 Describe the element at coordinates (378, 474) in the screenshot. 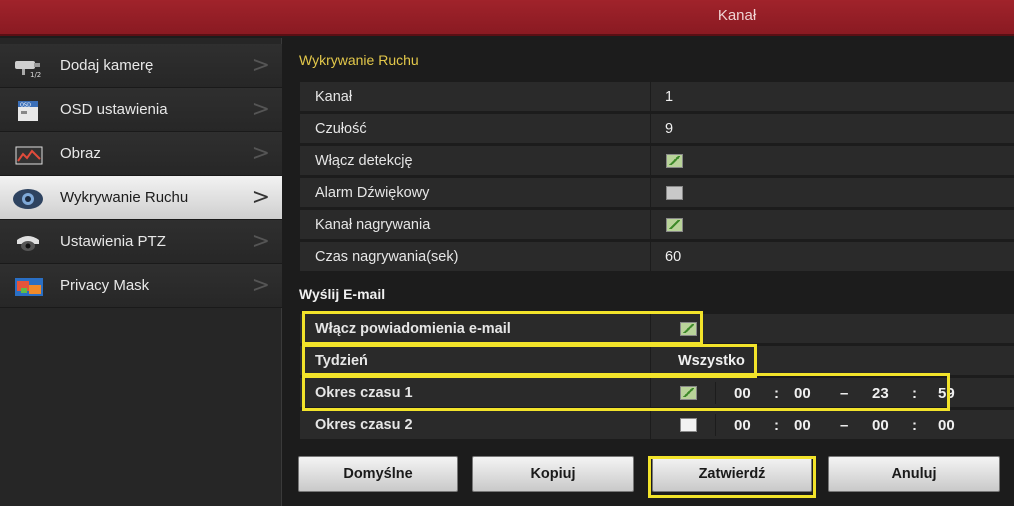

I see `default-button: Domyślne` at that location.